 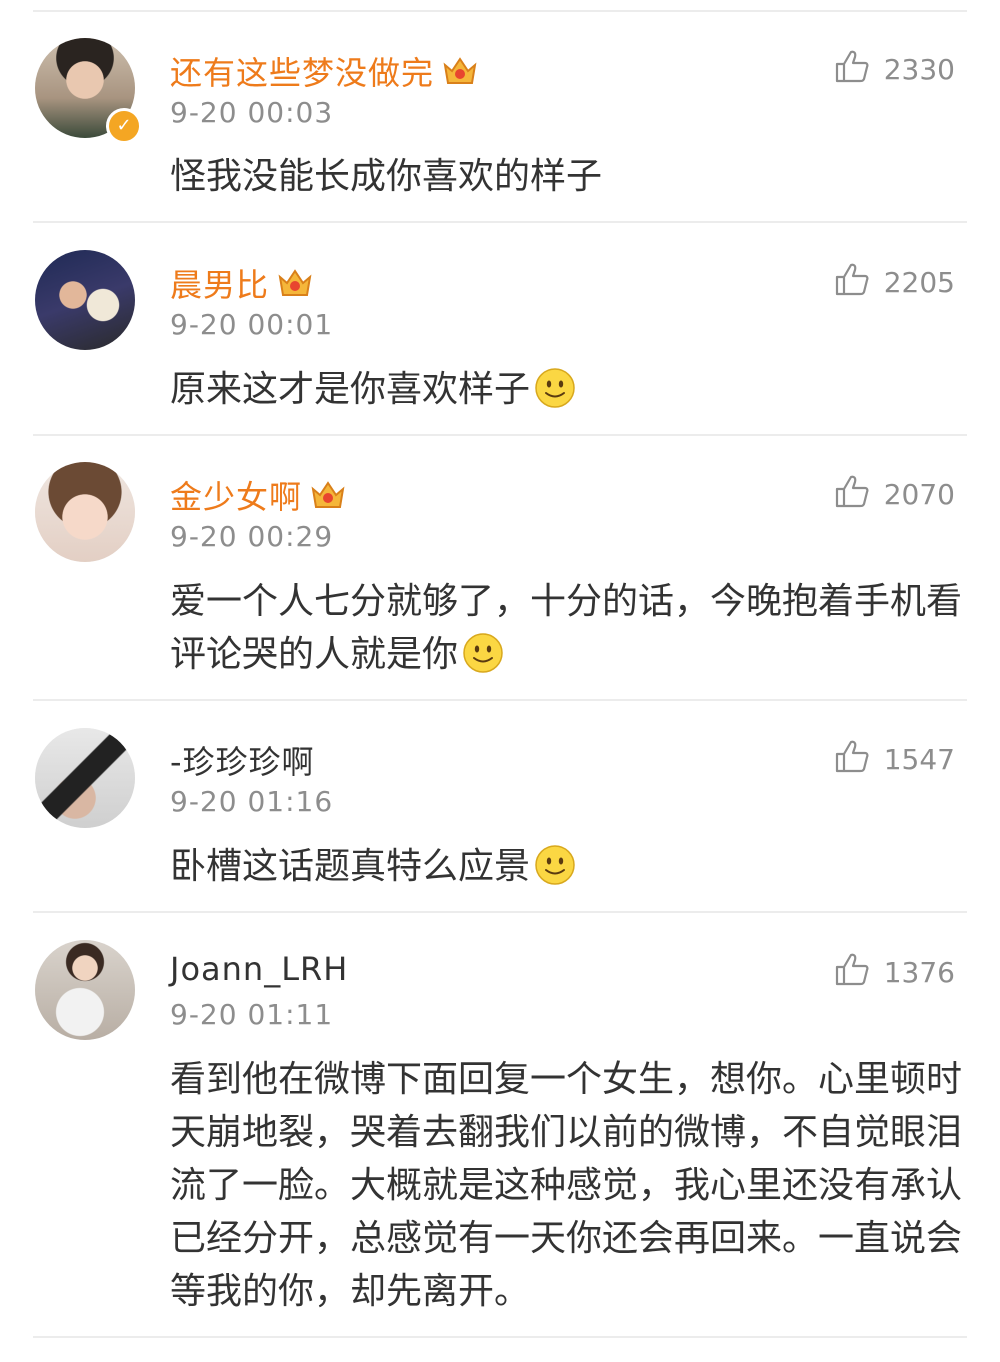 I want to click on username-text: -珍珍珍啊, so click(x=242, y=762).